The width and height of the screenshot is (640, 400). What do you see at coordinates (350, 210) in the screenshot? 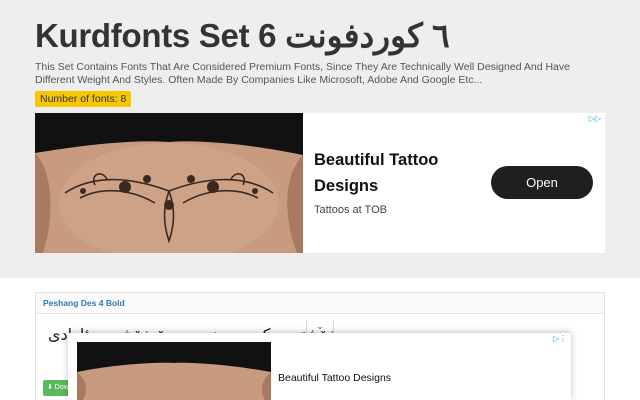
I see `ad-subtitle: Tattoos at TOB` at bounding box center [350, 210].